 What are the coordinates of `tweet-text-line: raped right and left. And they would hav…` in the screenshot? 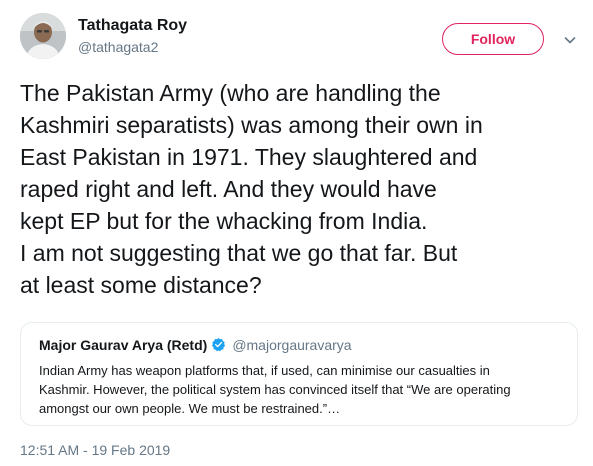 It's located at (228, 189).